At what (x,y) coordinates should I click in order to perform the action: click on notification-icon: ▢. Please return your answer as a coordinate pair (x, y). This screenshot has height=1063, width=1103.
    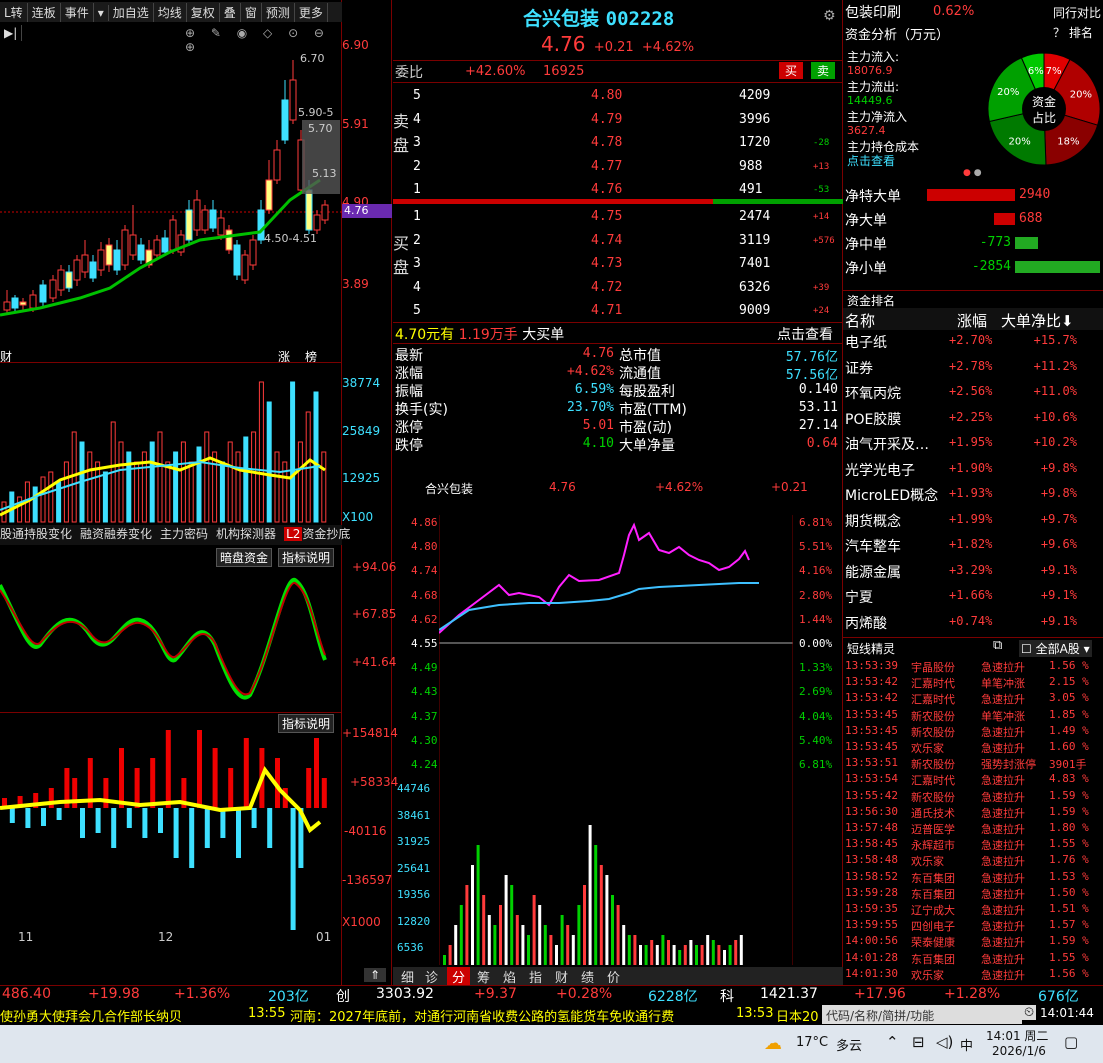
    Looking at the image, I should click on (1071, 1042).